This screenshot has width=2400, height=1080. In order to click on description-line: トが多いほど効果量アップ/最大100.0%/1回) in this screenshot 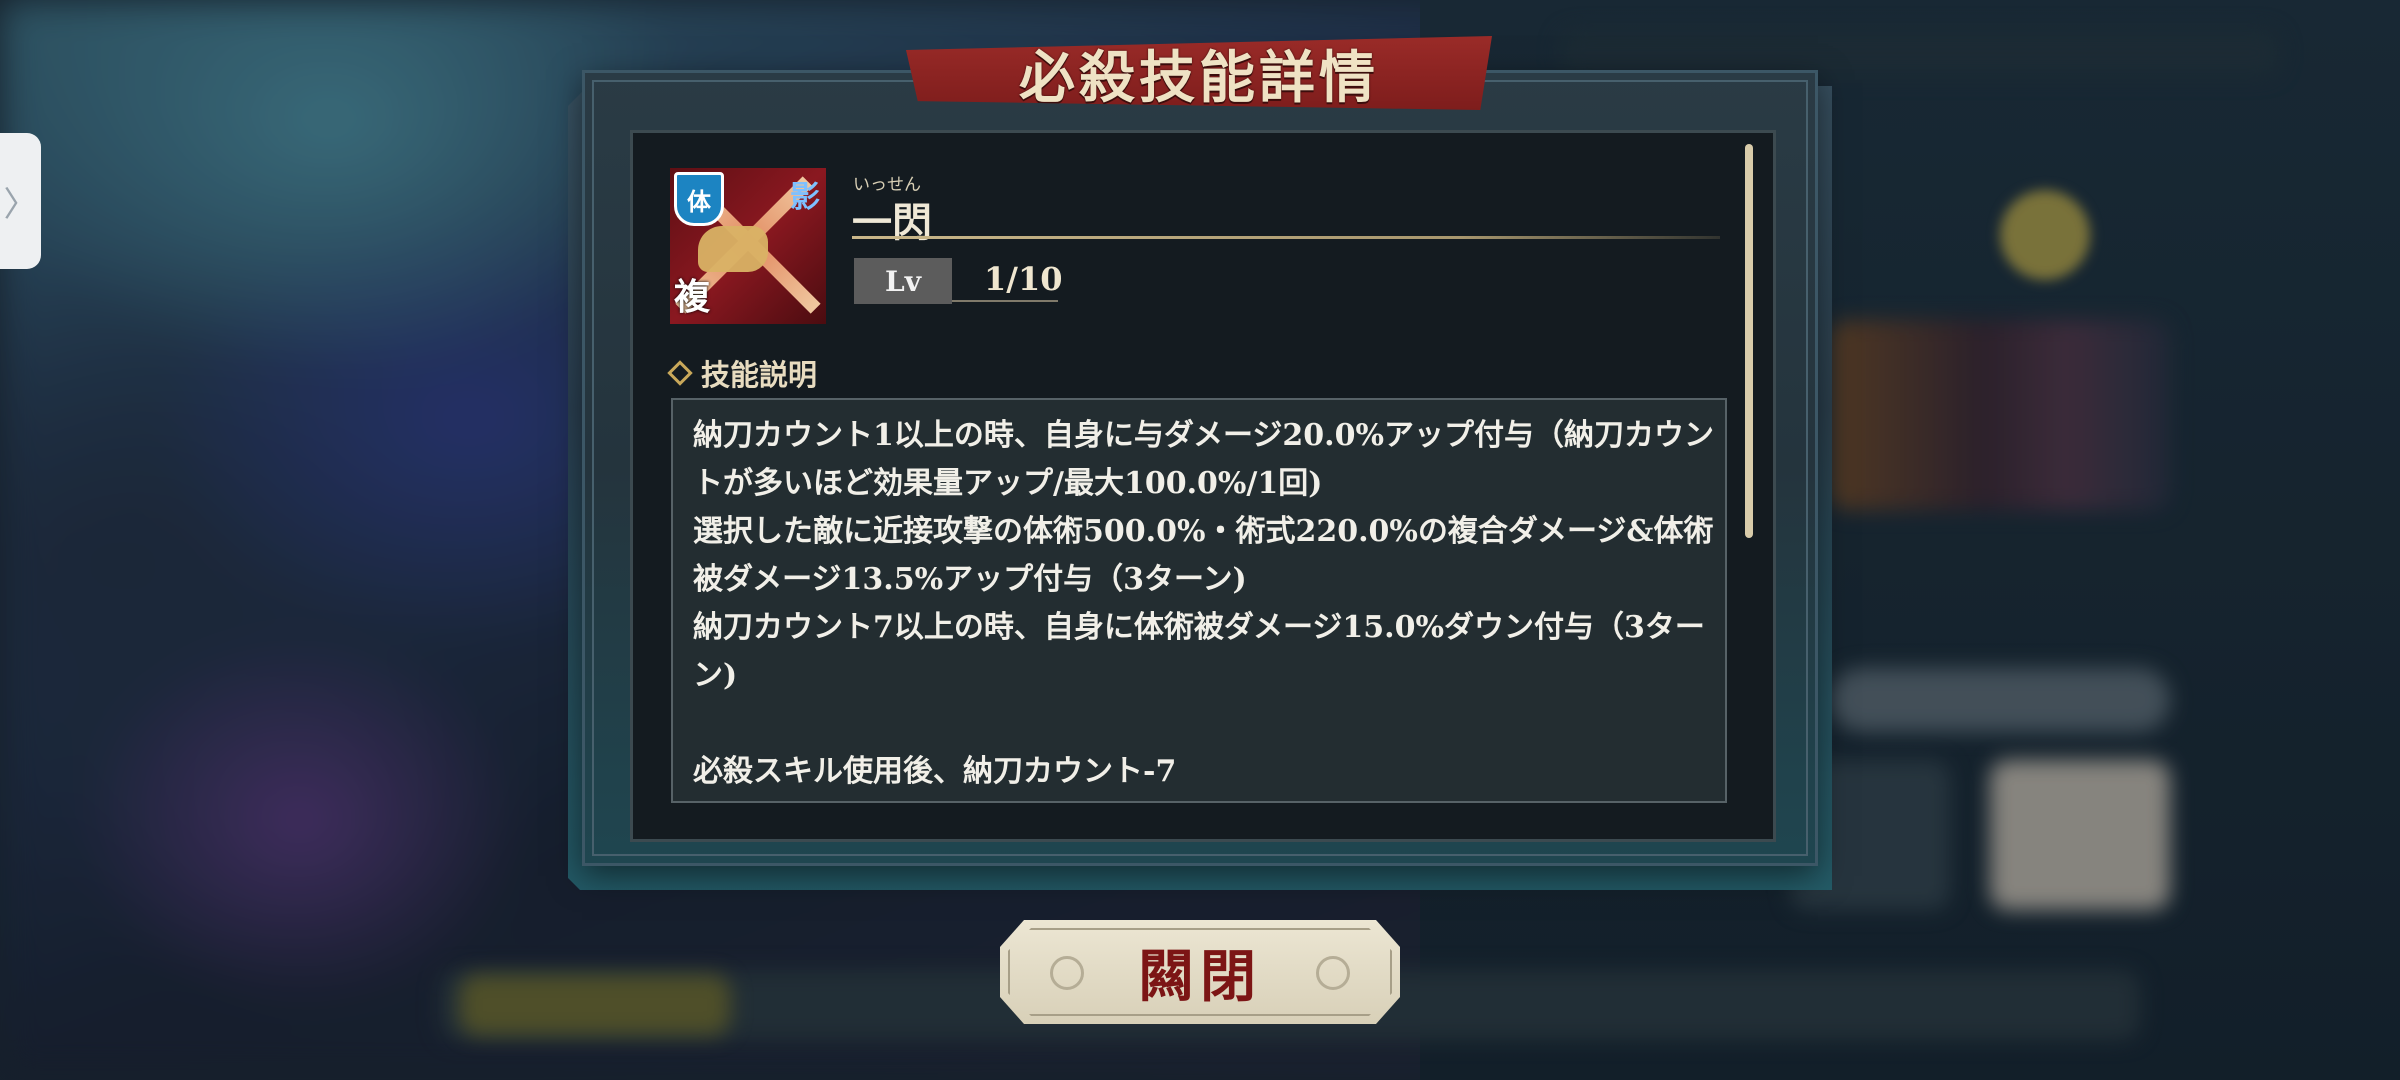, I will do `click(1008, 483)`.